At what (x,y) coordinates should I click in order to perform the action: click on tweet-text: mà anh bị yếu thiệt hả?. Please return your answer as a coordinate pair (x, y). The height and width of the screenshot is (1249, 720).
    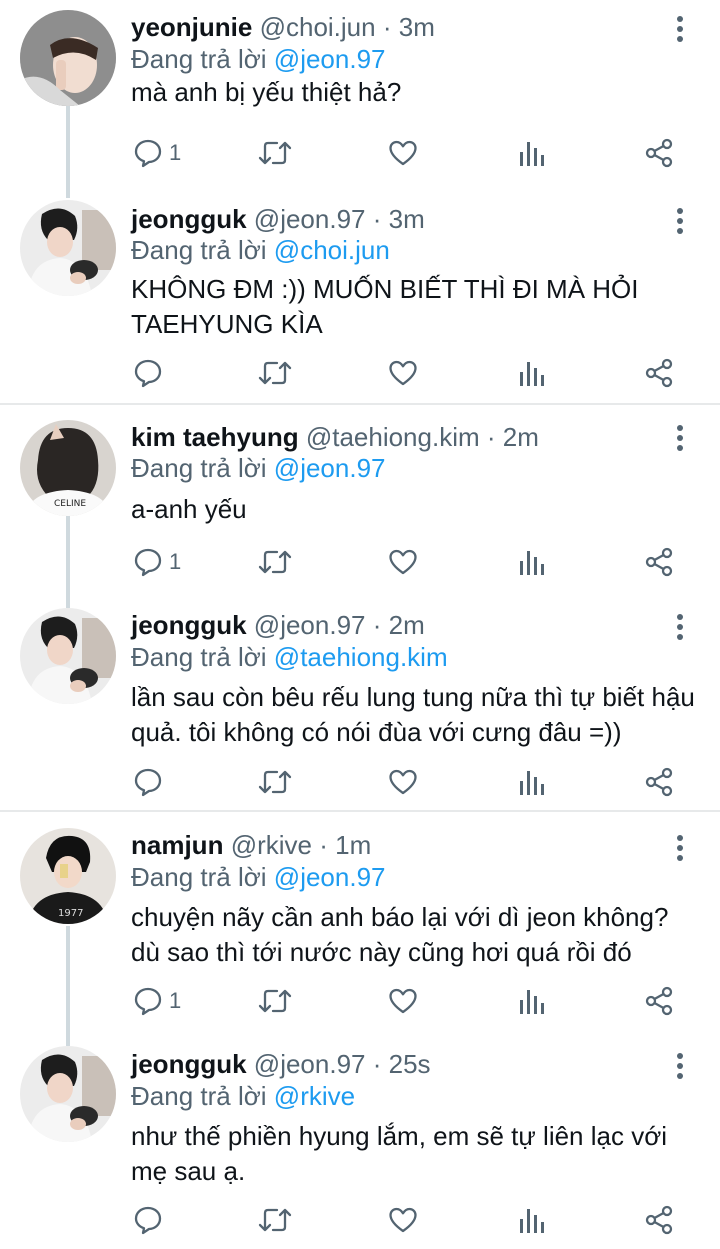
    Looking at the image, I should click on (266, 92).